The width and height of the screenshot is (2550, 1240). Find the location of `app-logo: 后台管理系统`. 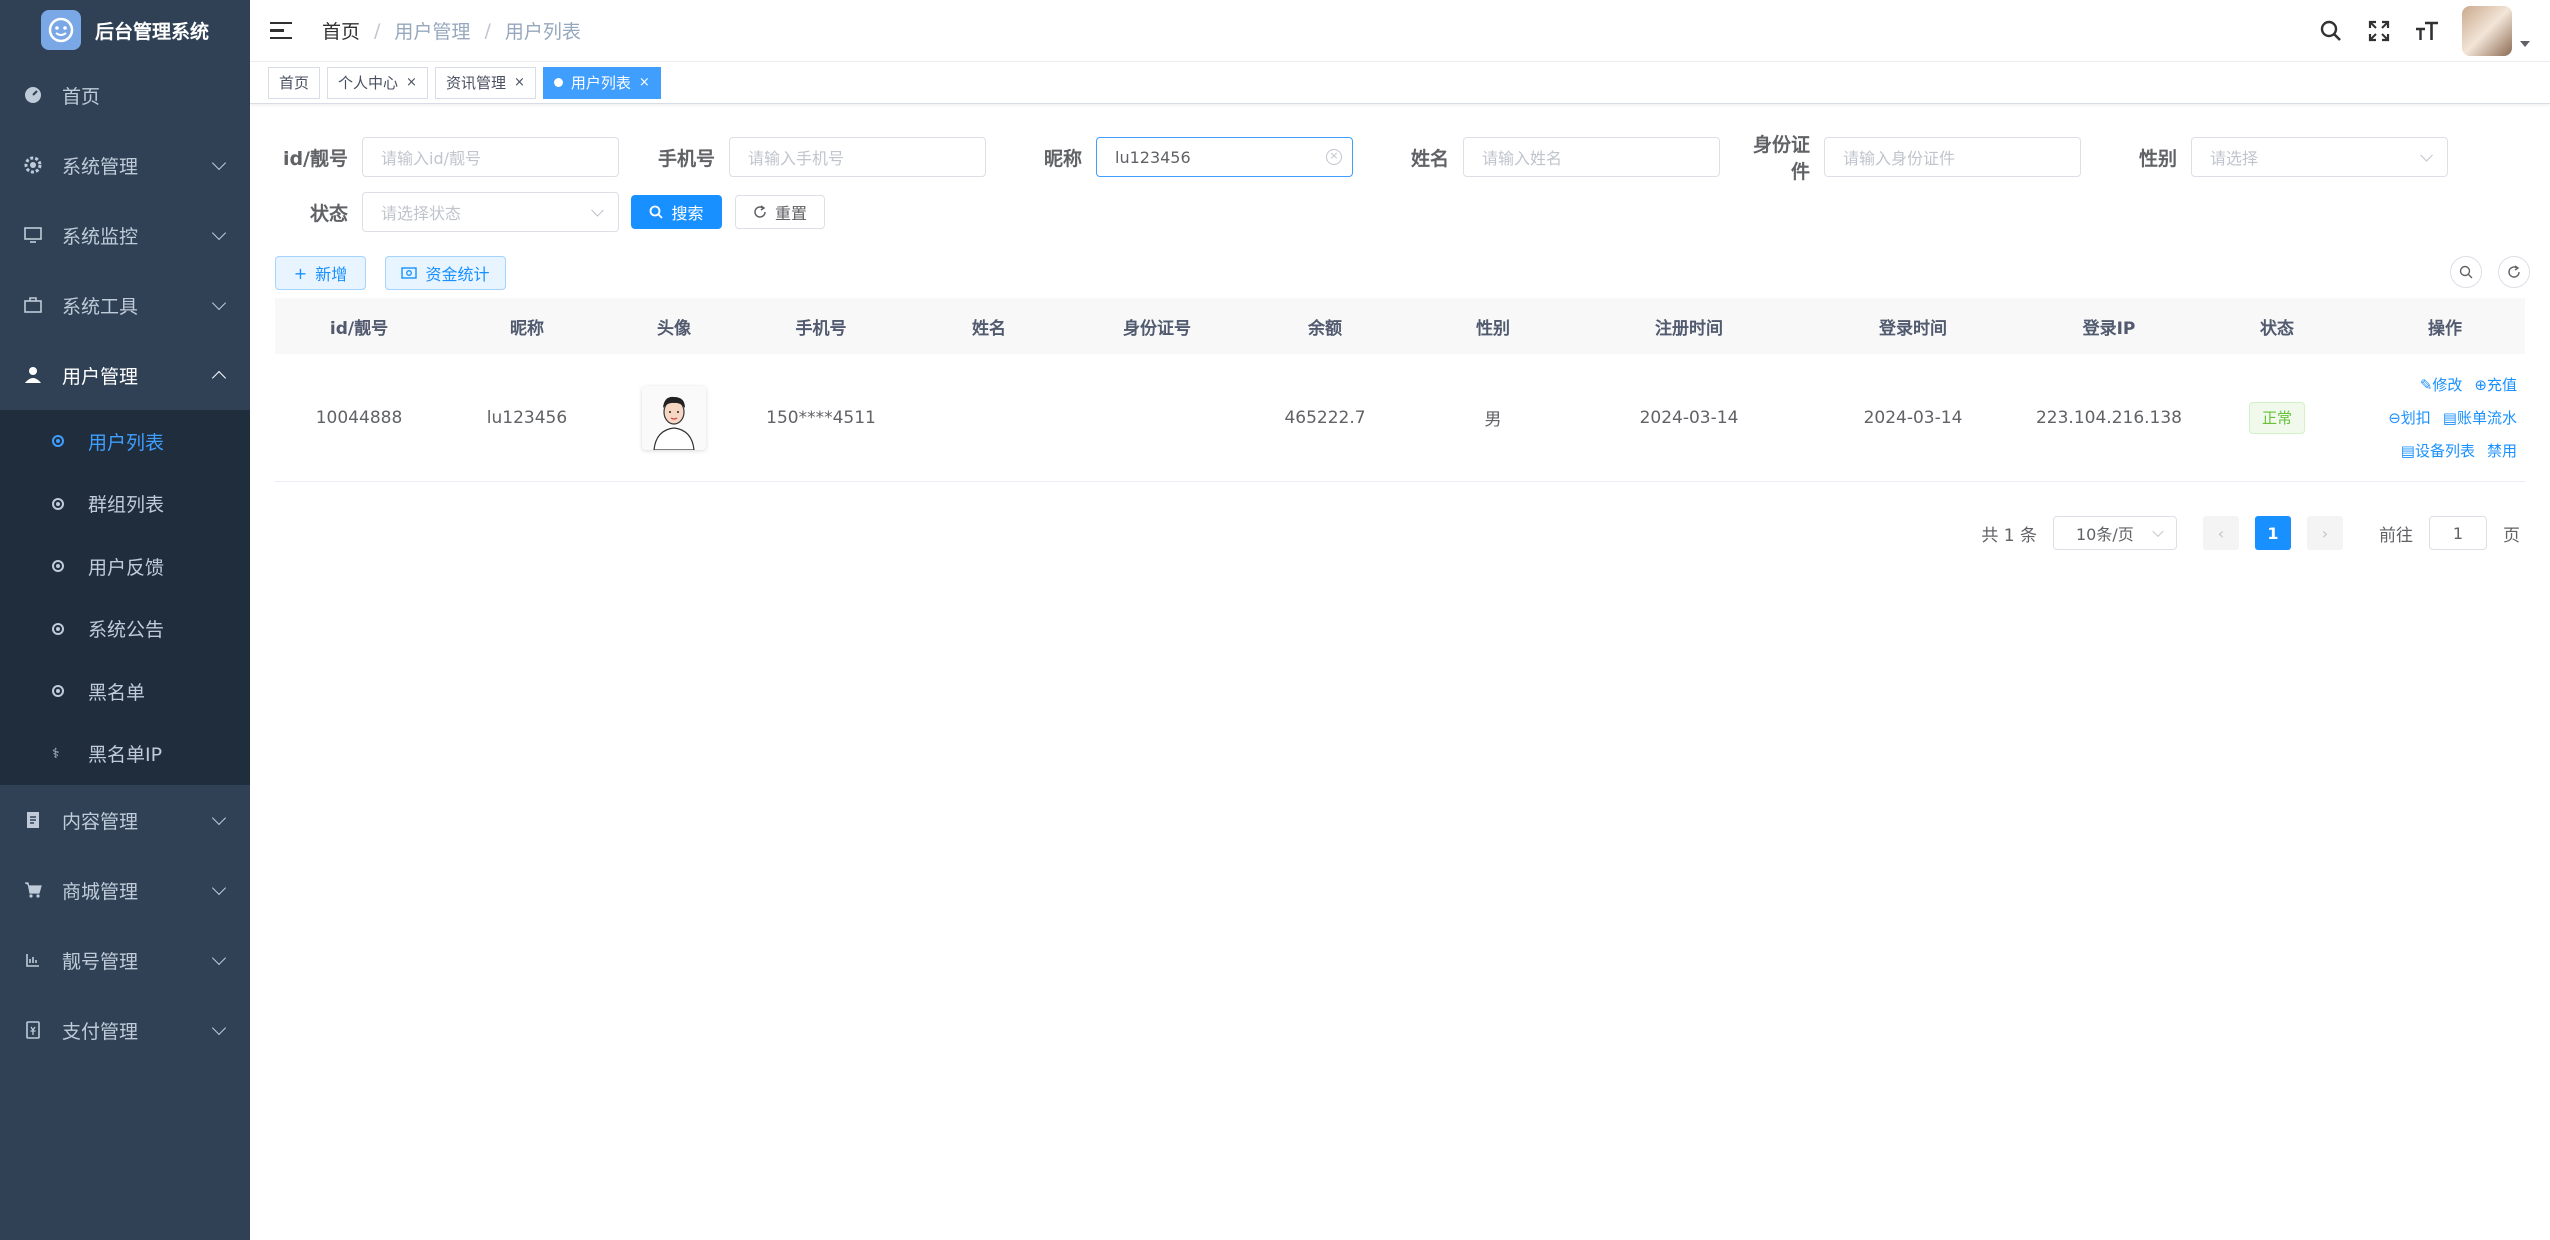

app-logo: 后台管理系统 is located at coordinates (125, 30).